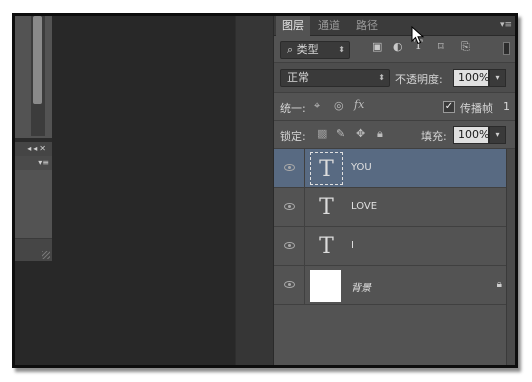 The image size is (532, 382). I want to click on resize-grip-icon, so click(46, 255).